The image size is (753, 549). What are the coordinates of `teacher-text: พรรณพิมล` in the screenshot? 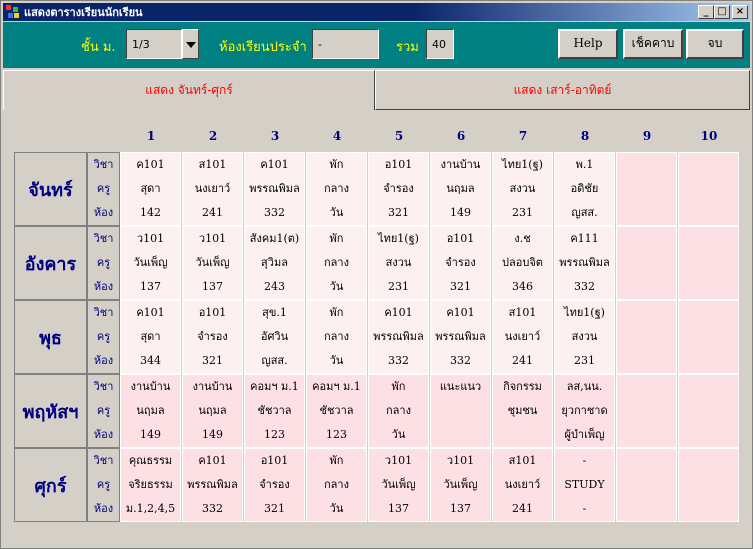 It's located at (274, 188).